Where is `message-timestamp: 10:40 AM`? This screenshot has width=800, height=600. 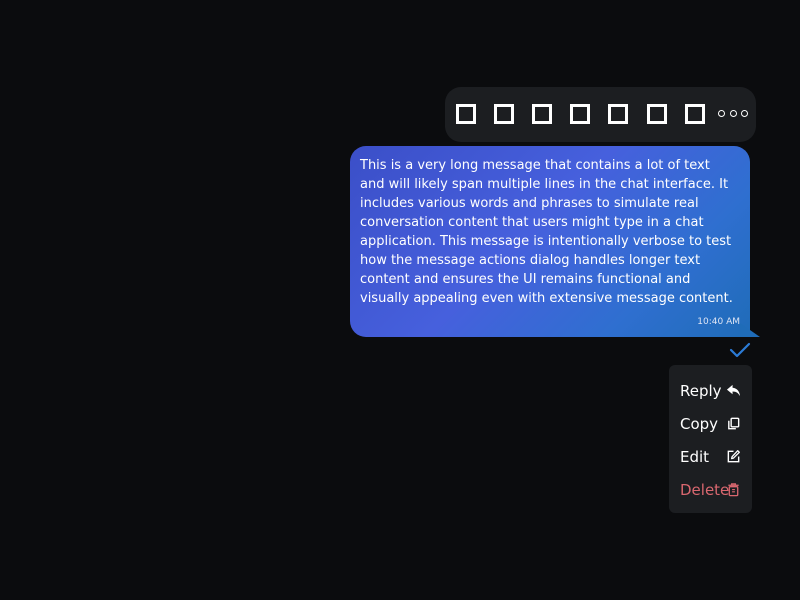 message-timestamp: 10:40 AM is located at coordinates (718, 322).